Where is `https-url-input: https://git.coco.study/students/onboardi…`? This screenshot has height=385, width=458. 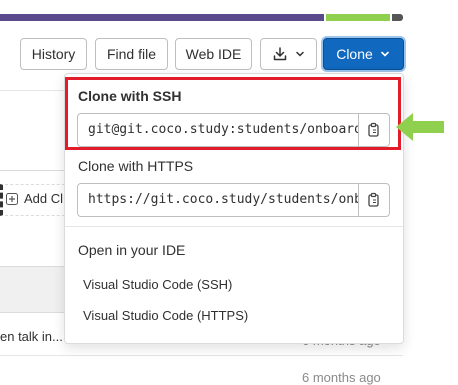 https-url-input: https://git.coco.study/students/onboardi… is located at coordinates (218, 200).